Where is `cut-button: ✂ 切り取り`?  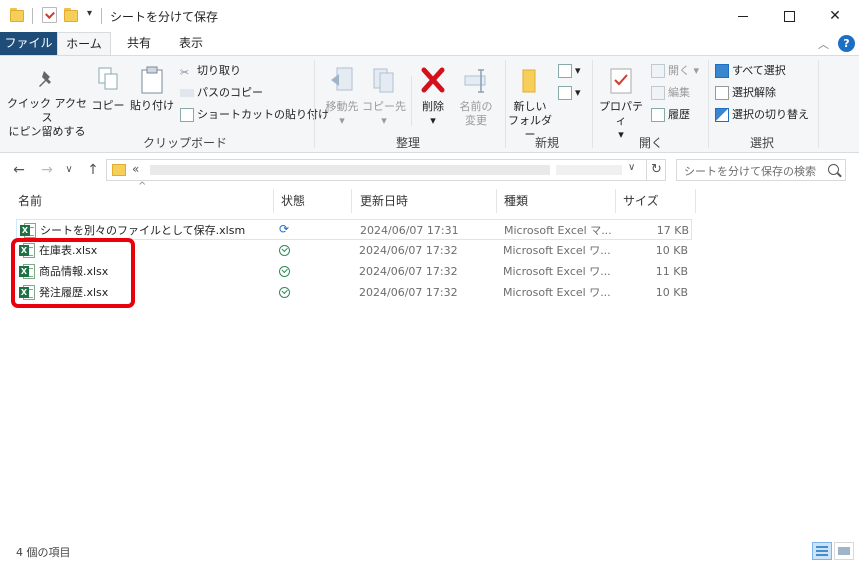
cut-button: ✂ 切り取り is located at coordinates (210, 71).